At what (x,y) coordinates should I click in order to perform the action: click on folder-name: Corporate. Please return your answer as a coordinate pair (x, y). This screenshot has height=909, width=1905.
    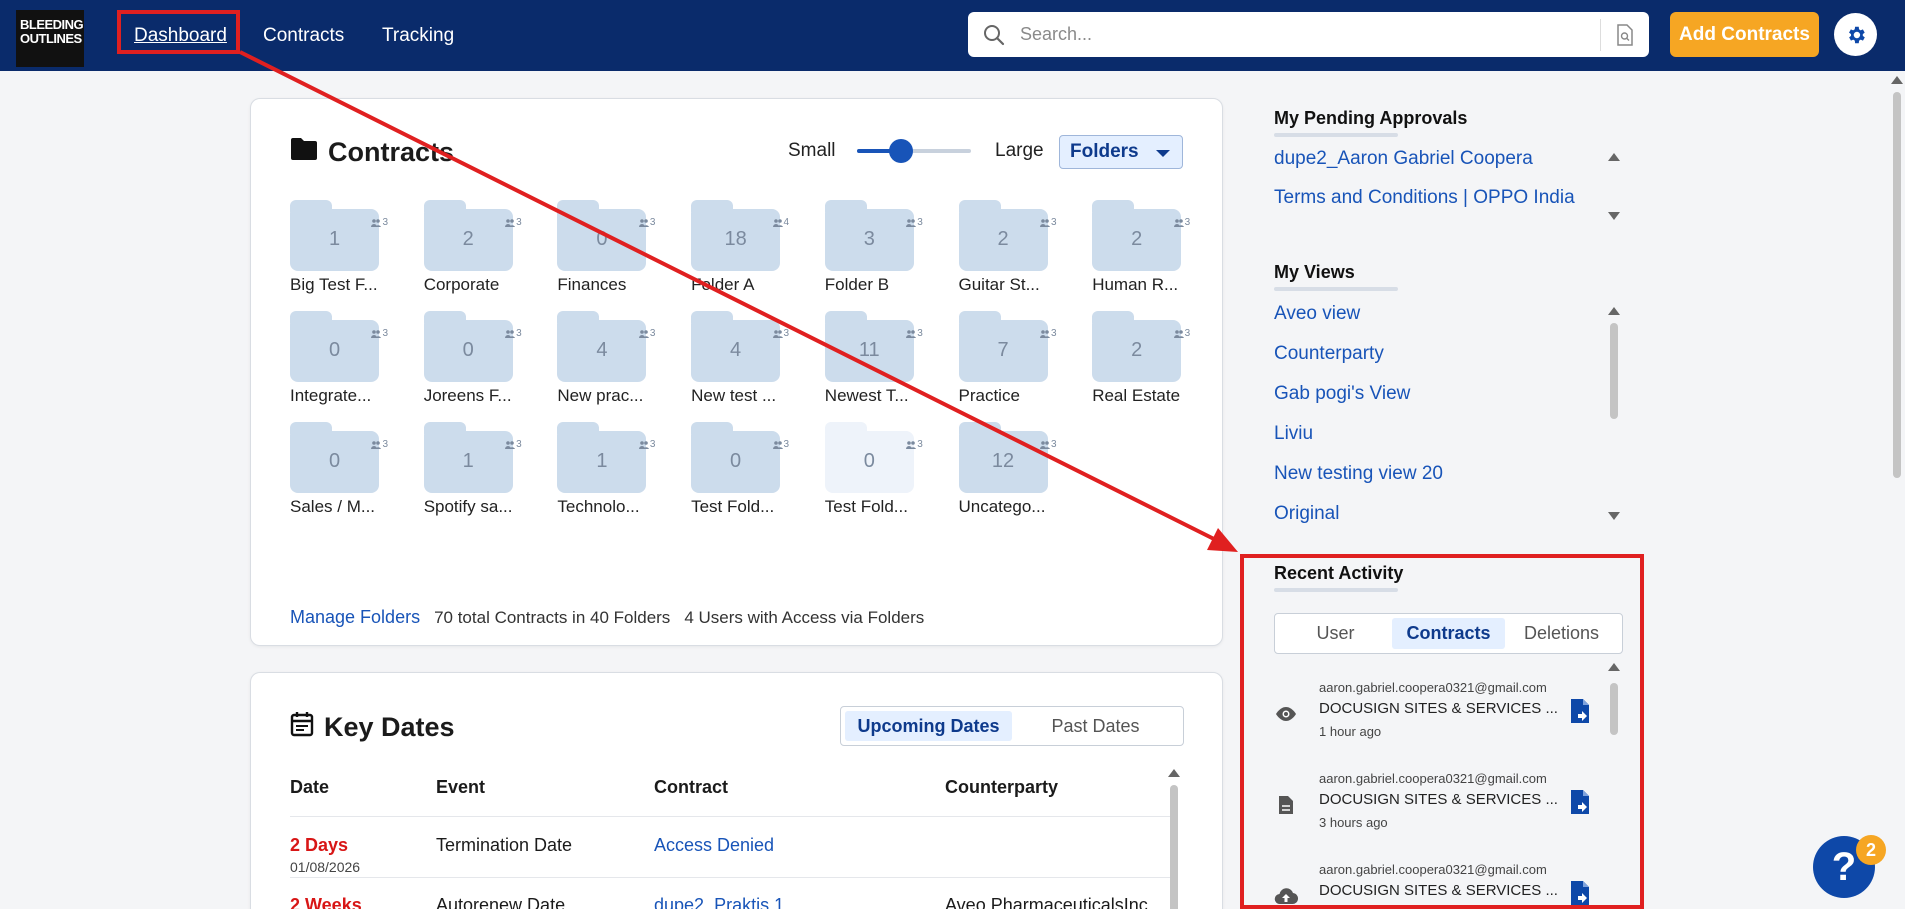
    Looking at the image, I should click on (461, 284).